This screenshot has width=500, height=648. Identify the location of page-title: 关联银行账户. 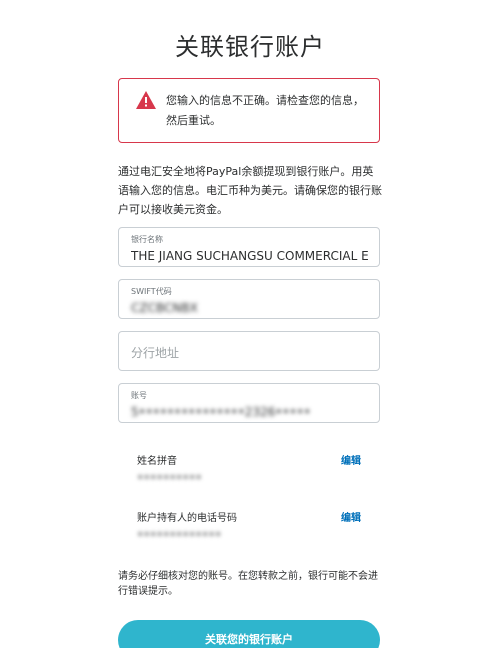
(250, 47).